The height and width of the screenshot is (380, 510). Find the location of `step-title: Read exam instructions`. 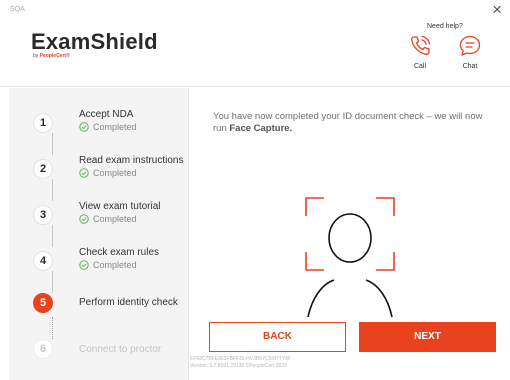

step-title: Read exam instructions is located at coordinates (131, 160).